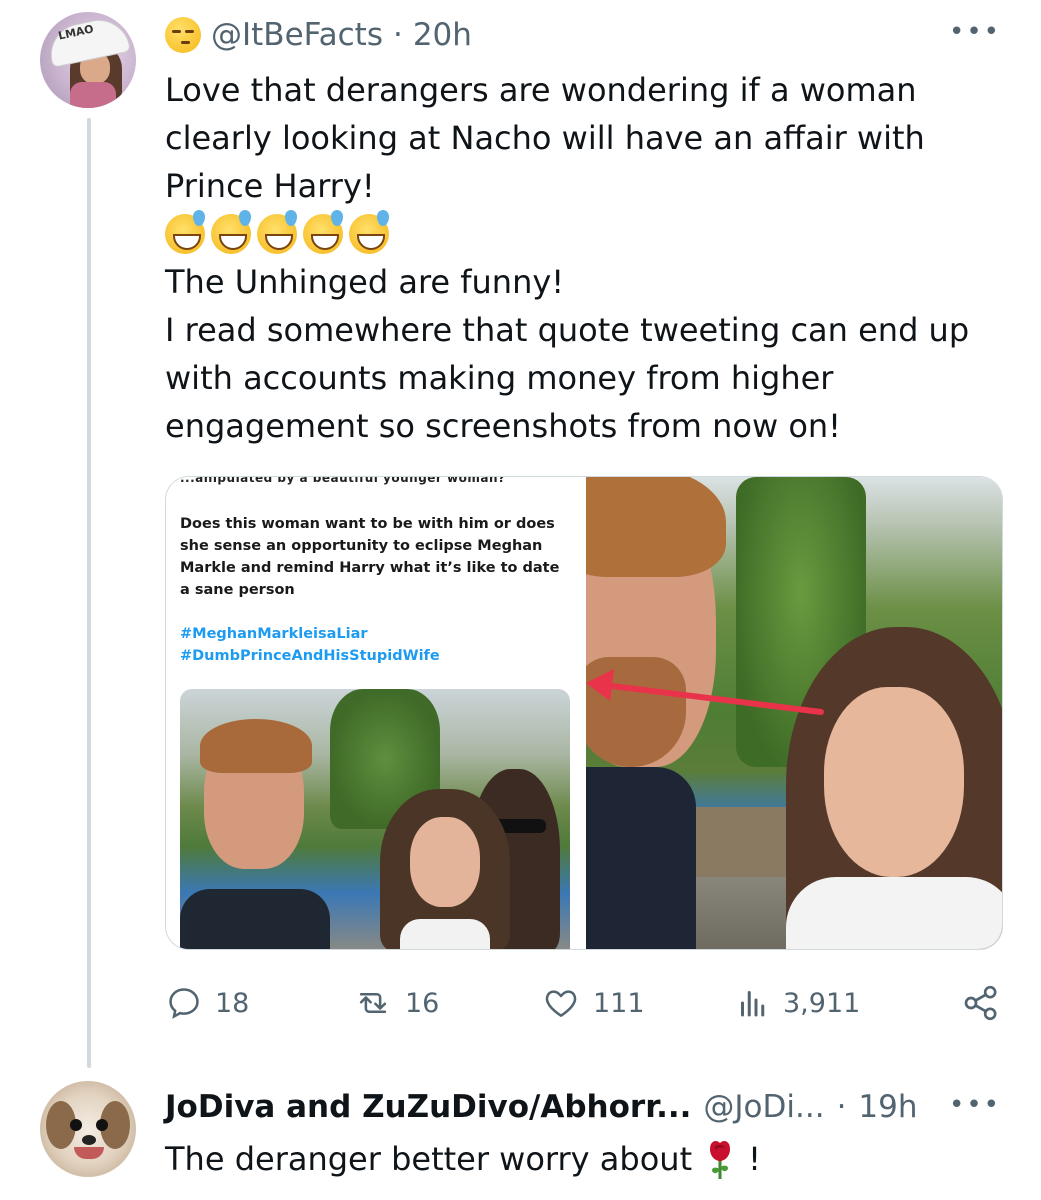  Describe the element at coordinates (429, 1159) in the screenshot. I see `reply-text-before: The deranger better worry about` at that location.